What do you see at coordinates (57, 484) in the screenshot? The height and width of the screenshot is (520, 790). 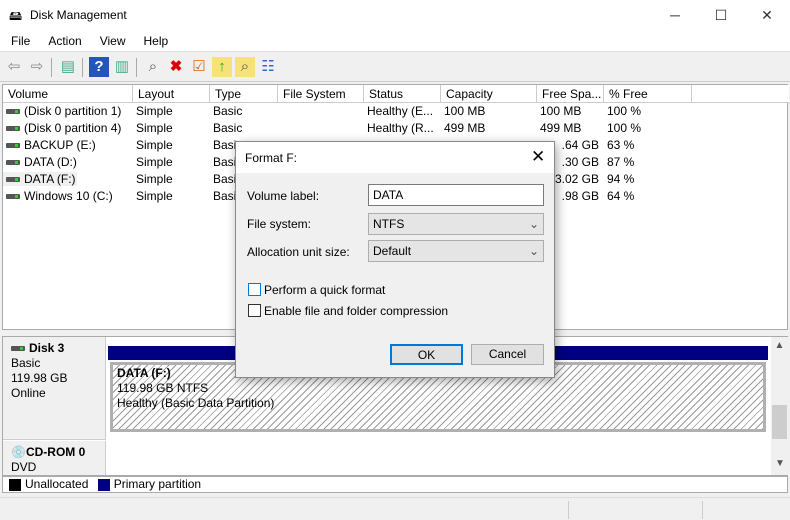 I see `legend-unallocated: Unallocated` at bounding box center [57, 484].